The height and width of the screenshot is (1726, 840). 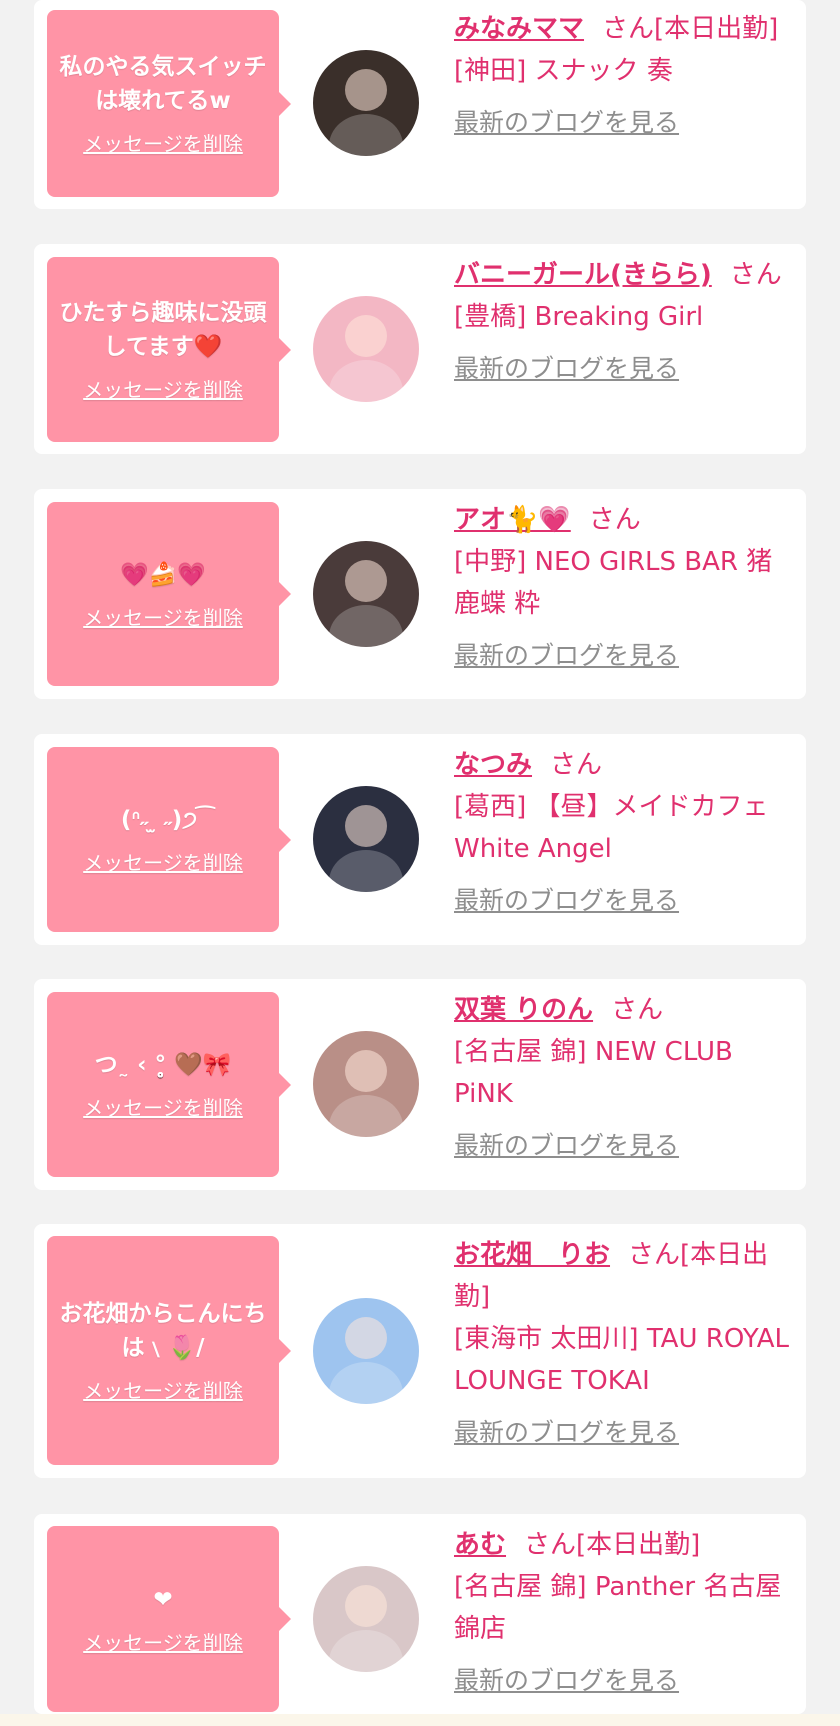 What do you see at coordinates (618, 1608) in the screenshot?
I see `shop-name: [名古屋 錦] Panther 名古屋錦店` at bounding box center [618, 1608].